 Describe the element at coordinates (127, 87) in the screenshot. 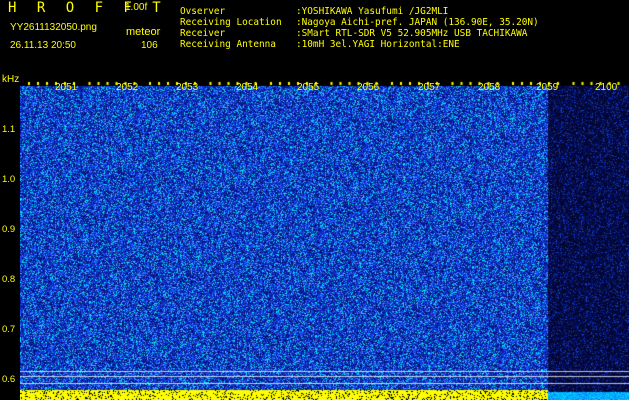

I see `x-tick-label: 2052` at that location.